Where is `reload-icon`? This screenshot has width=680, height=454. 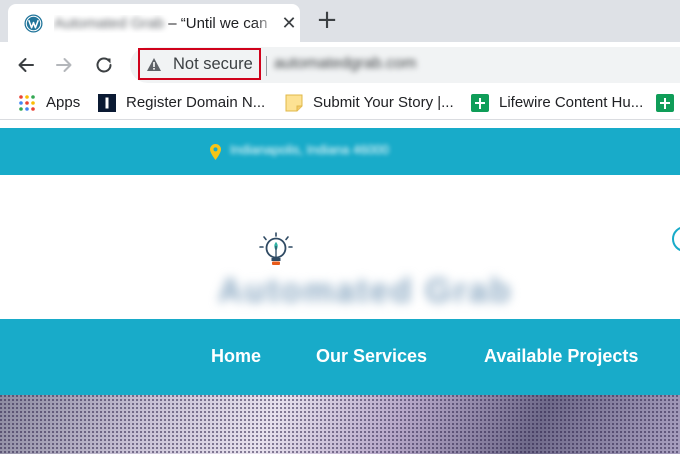 reload-icon is located at coordinates (104, 65).